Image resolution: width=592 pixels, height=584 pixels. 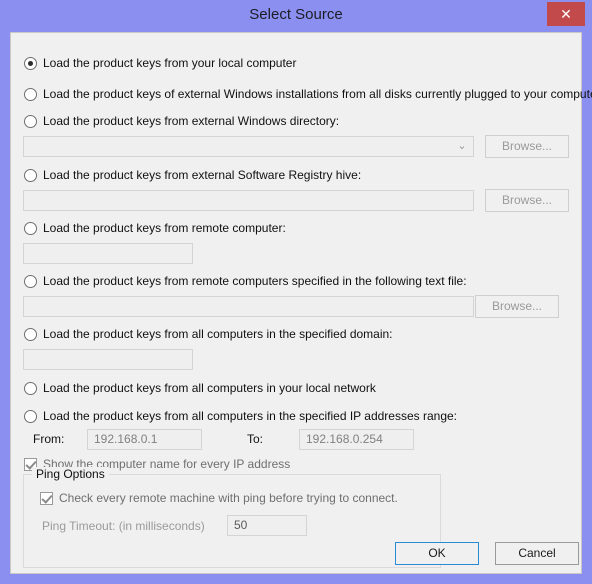 I want to click on radio-indicator-local-network, so click(x=30, y=388).